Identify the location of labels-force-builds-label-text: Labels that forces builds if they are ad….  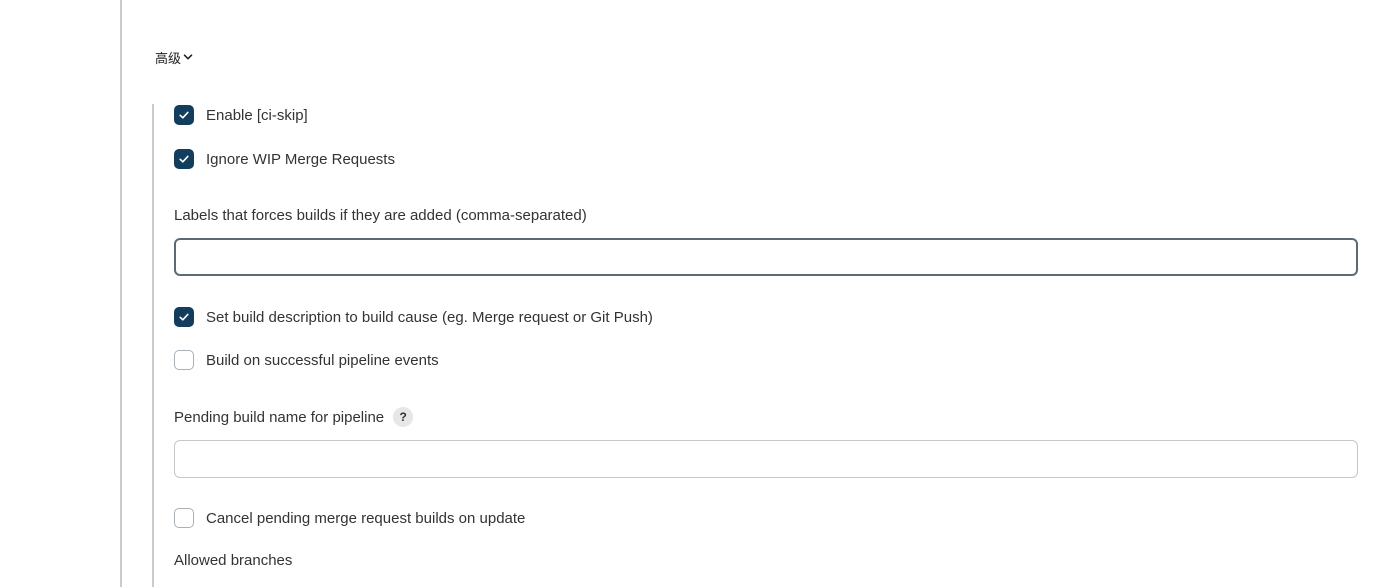
(380, 215).